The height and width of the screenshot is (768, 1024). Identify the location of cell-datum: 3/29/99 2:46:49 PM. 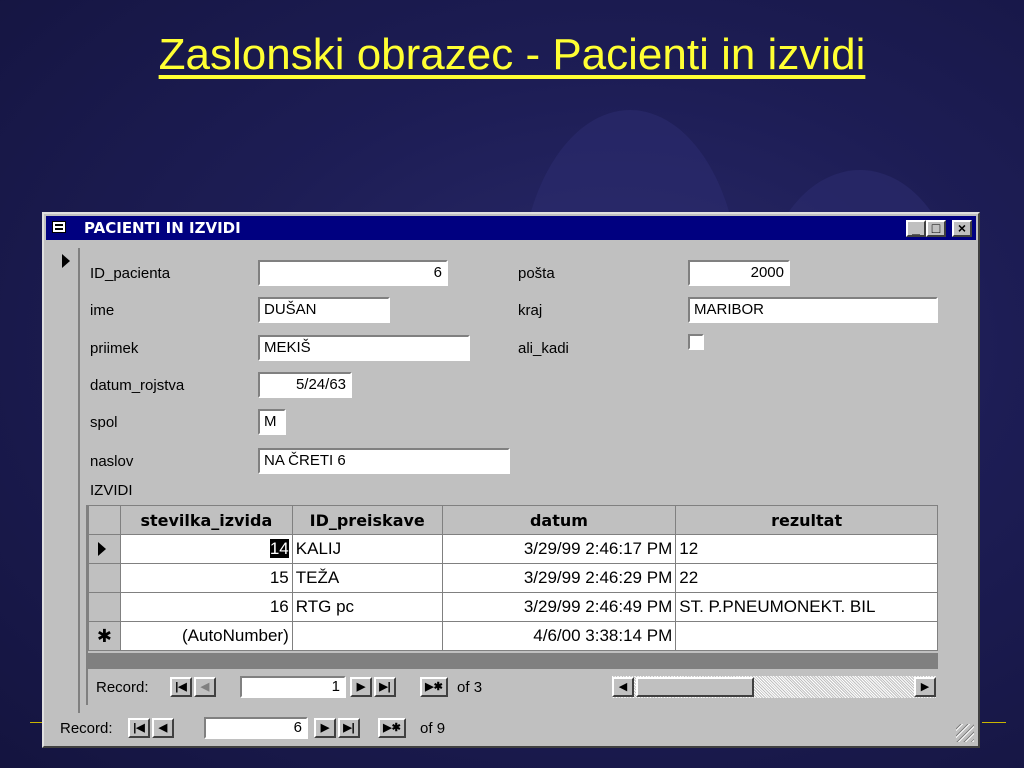
(559, 607).